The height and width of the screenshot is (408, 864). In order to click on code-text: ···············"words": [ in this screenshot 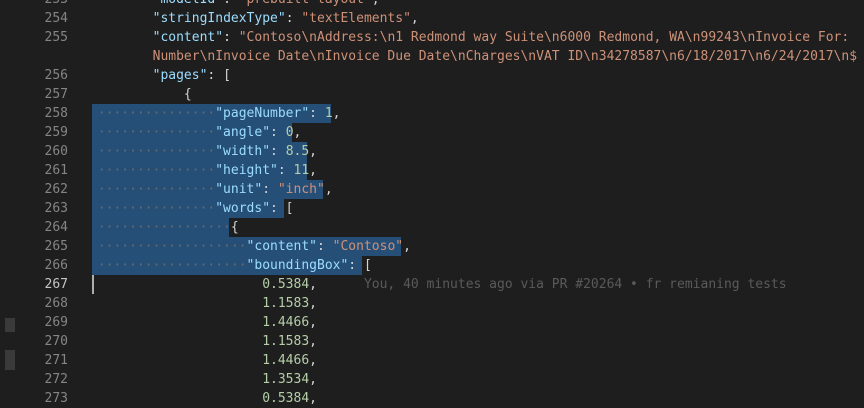, I will do `click(477, 208)`.